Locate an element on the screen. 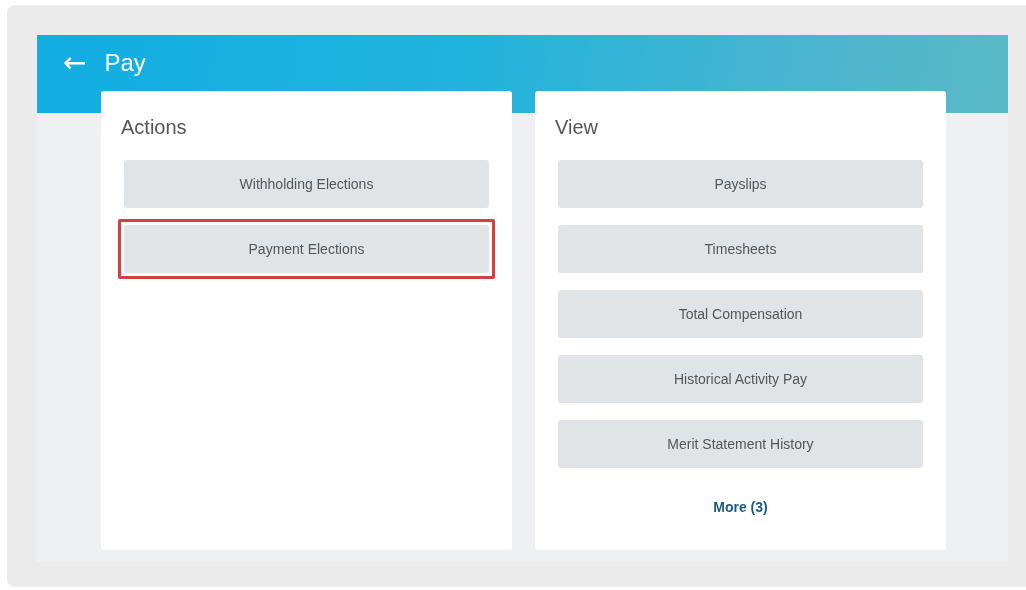 The width and height of the screenshot is (1026, 590). action-button: Payment Elections is located at coordinates (306, 249).